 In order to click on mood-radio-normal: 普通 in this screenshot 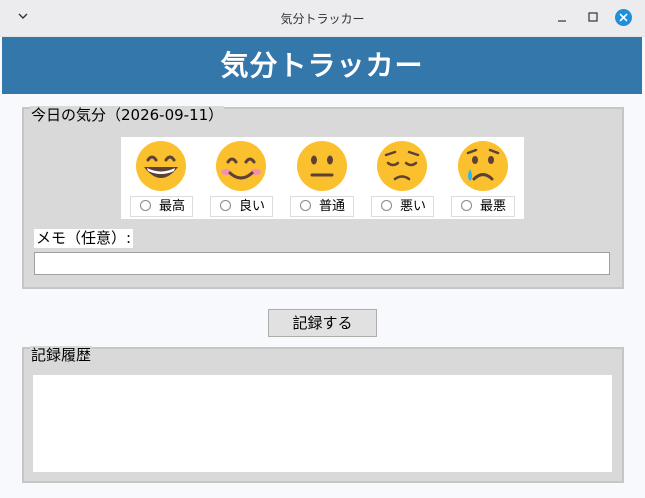, I will do `click(322, 206)`.